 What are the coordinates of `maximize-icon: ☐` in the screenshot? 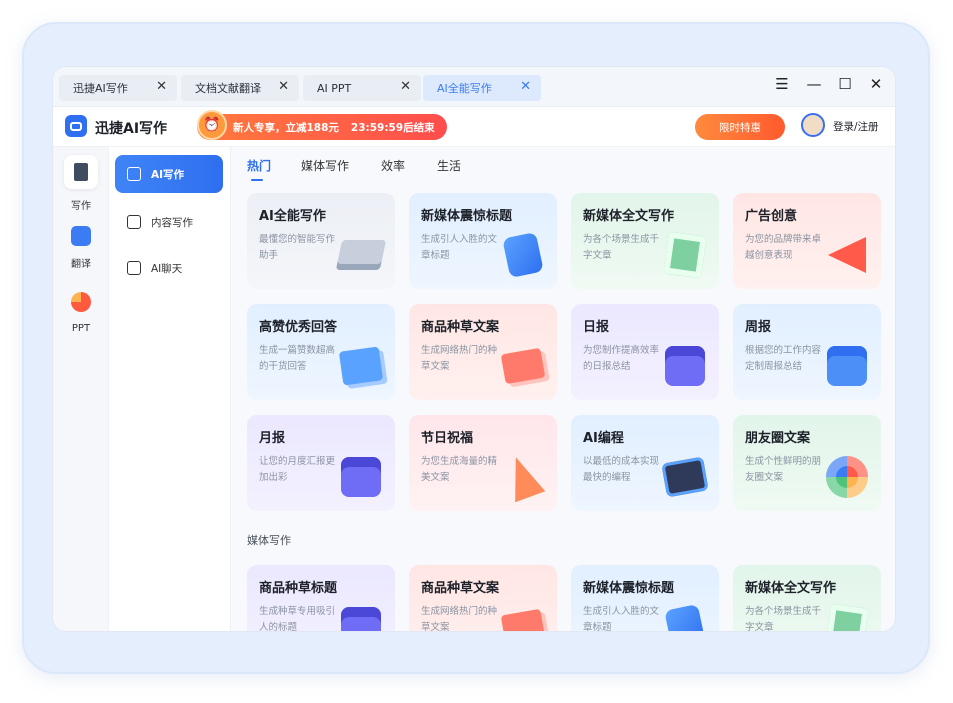 It's located at (845, 84).